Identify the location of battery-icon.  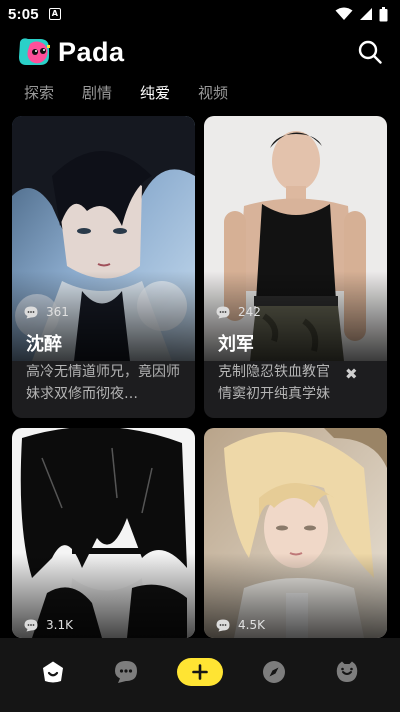
(383, 13).